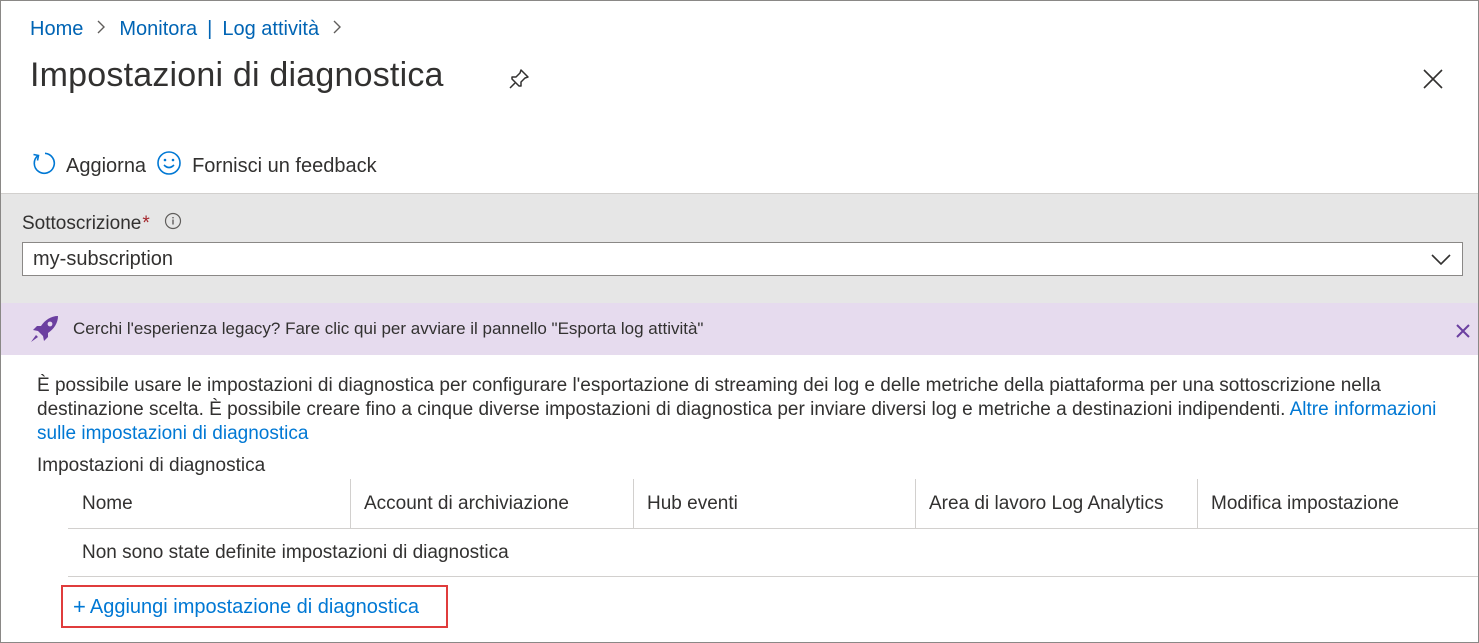 The height and width of the screenshot is (643, 1479). Describe the element at coordinates (103, 258) in the screenshot. I see `subscription-selected-value: my-subscription` at that location.